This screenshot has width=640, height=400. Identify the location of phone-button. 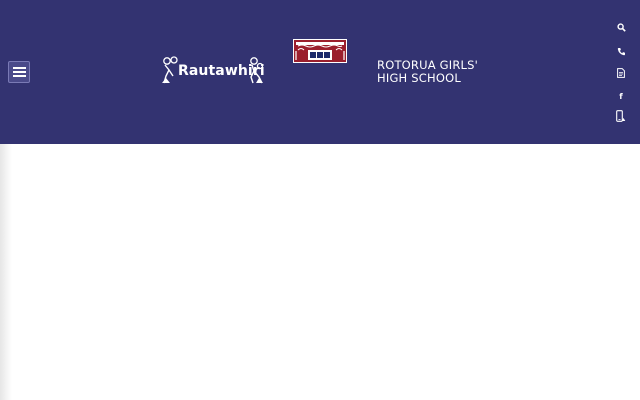
(621, 51).